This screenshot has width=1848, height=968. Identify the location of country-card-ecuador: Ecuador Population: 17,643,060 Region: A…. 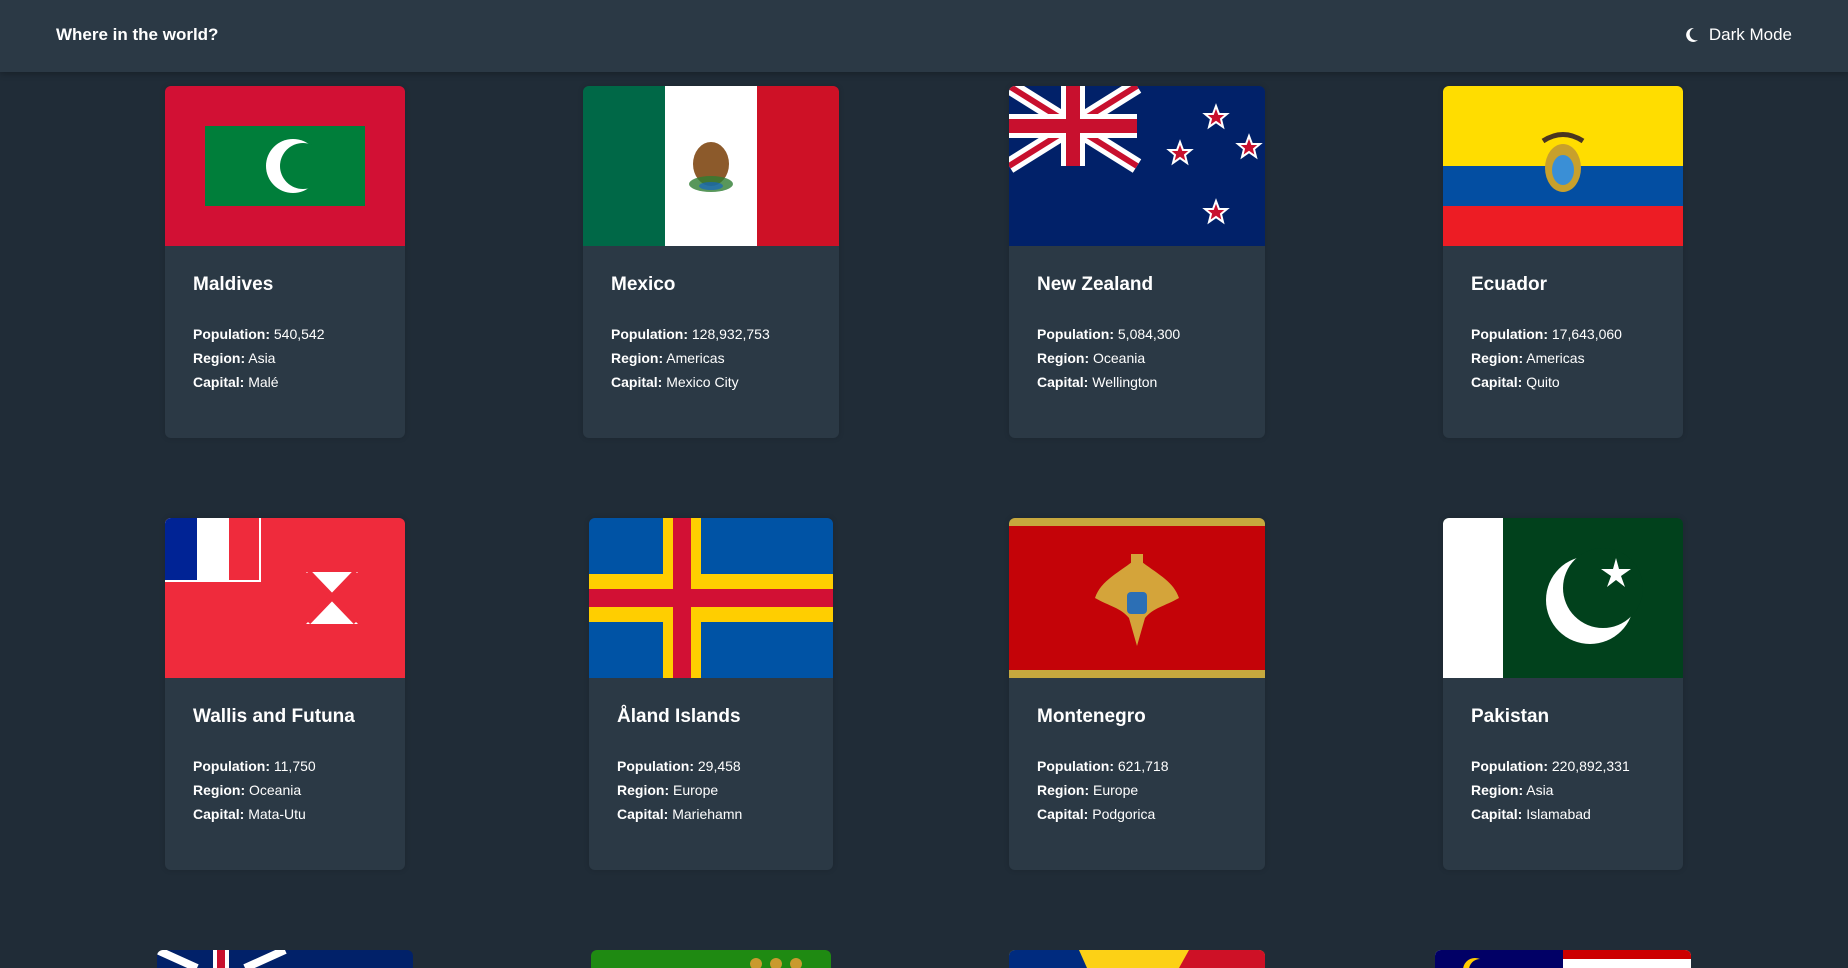
(1563, 262).